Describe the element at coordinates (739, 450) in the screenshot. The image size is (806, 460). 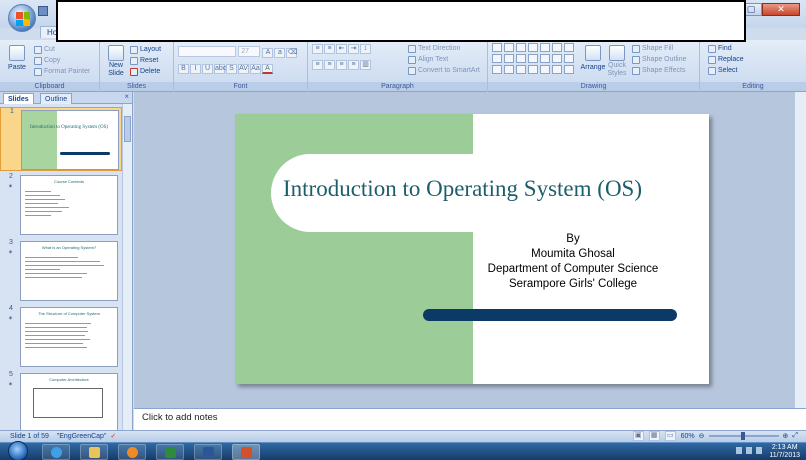
I see `network-icon` at that location.